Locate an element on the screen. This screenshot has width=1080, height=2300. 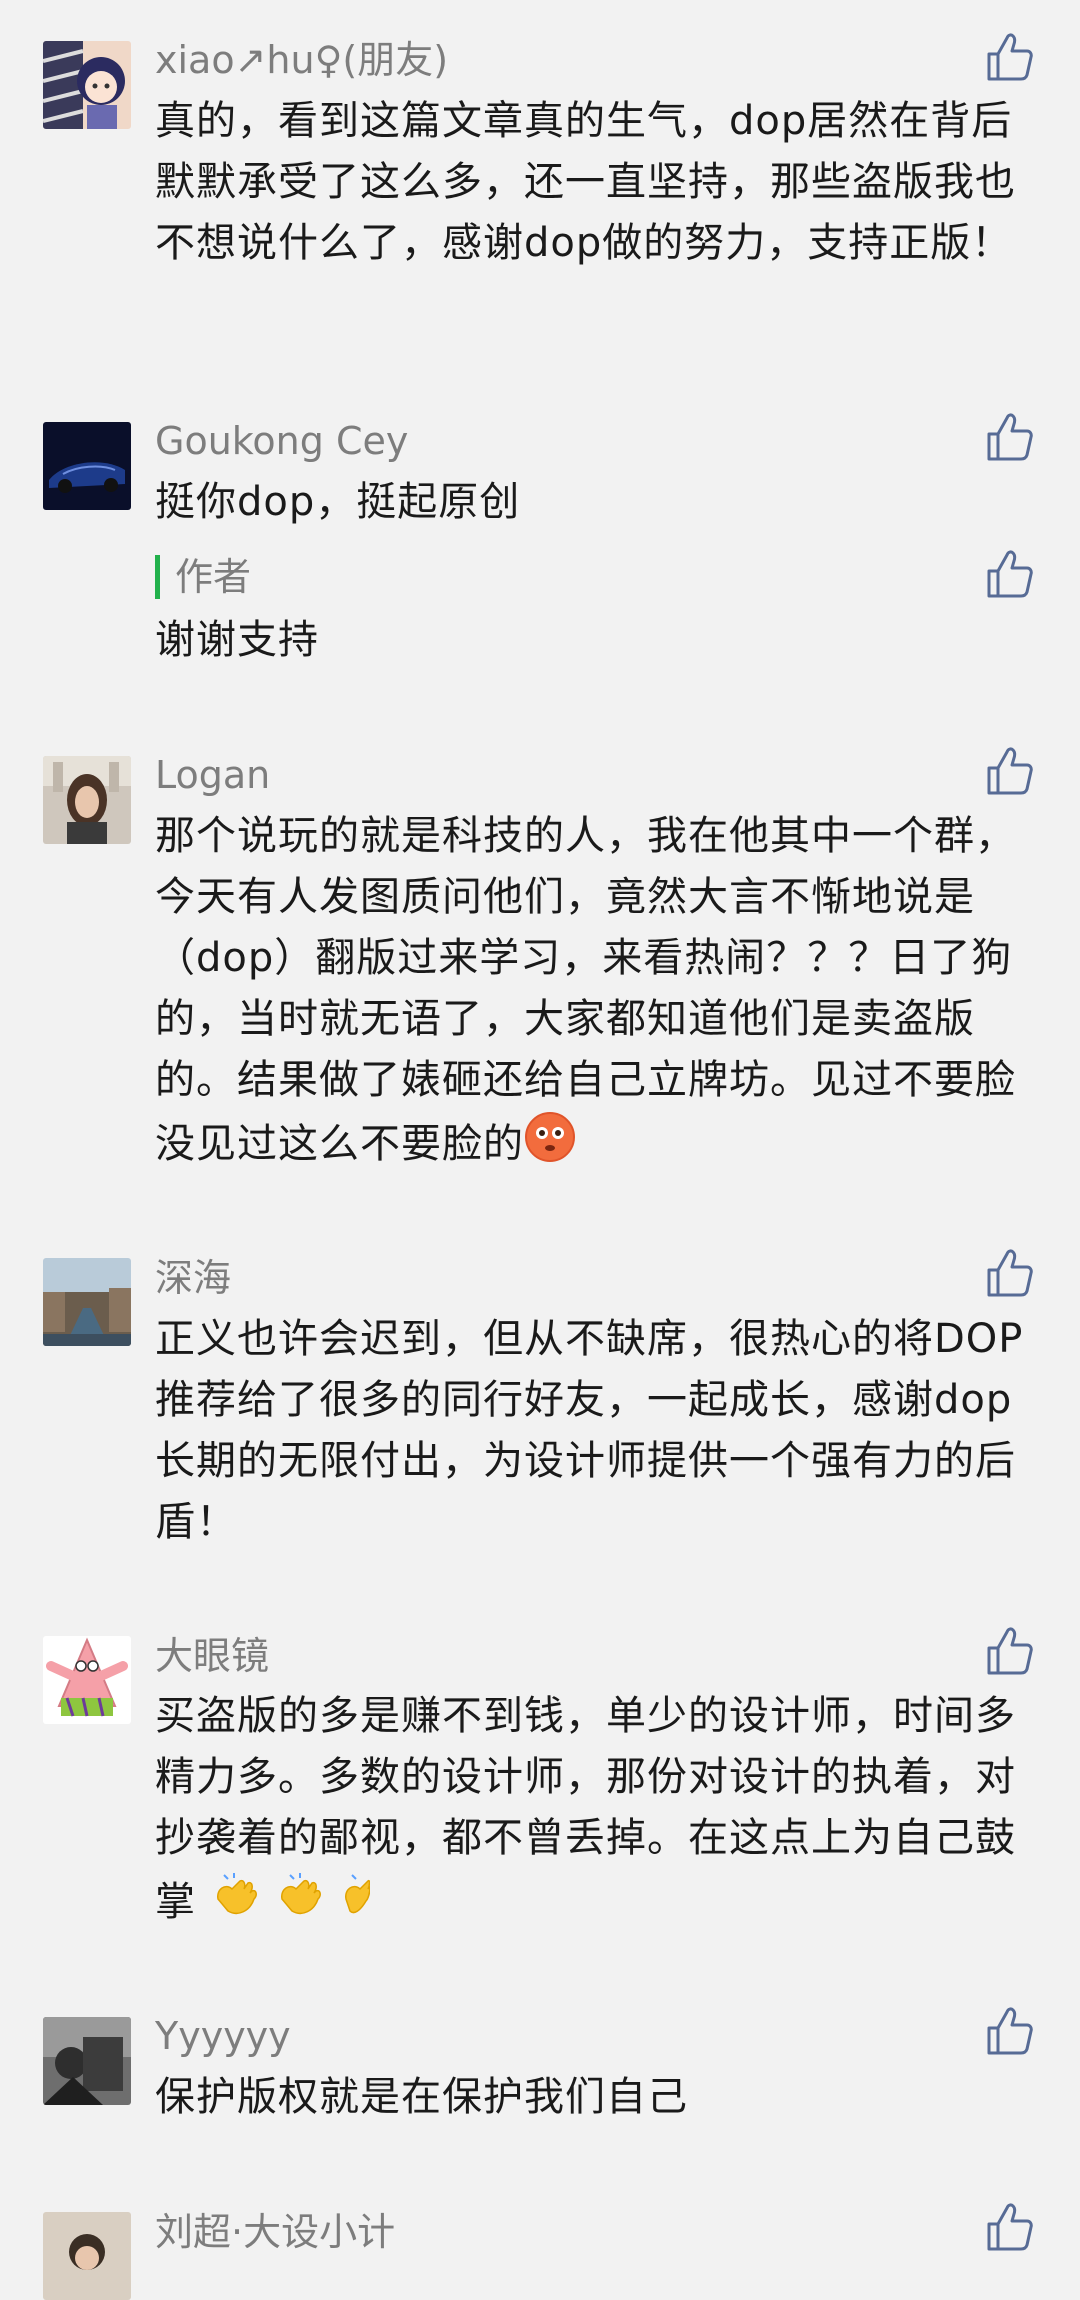
comment-text: 挺你dop，挺起原创 is located at coordinates (338, 502).